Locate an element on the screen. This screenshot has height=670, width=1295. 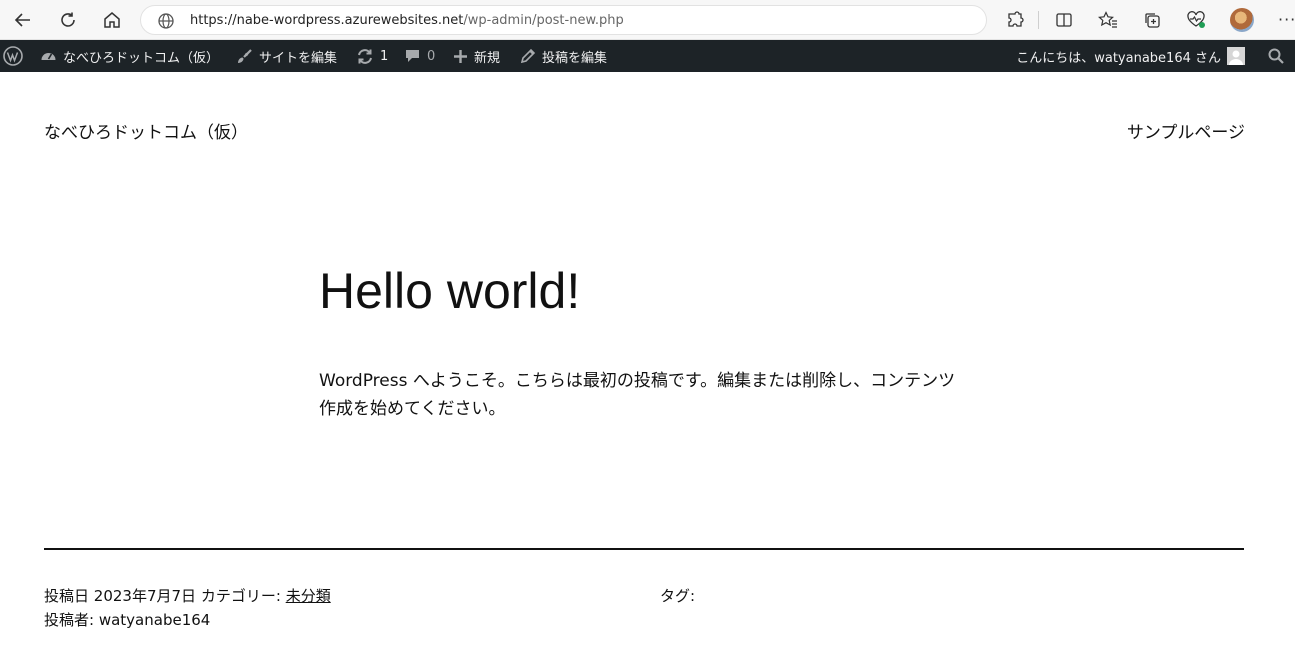
post-meta-tags: タグ: is located at coordinates (677, 595).